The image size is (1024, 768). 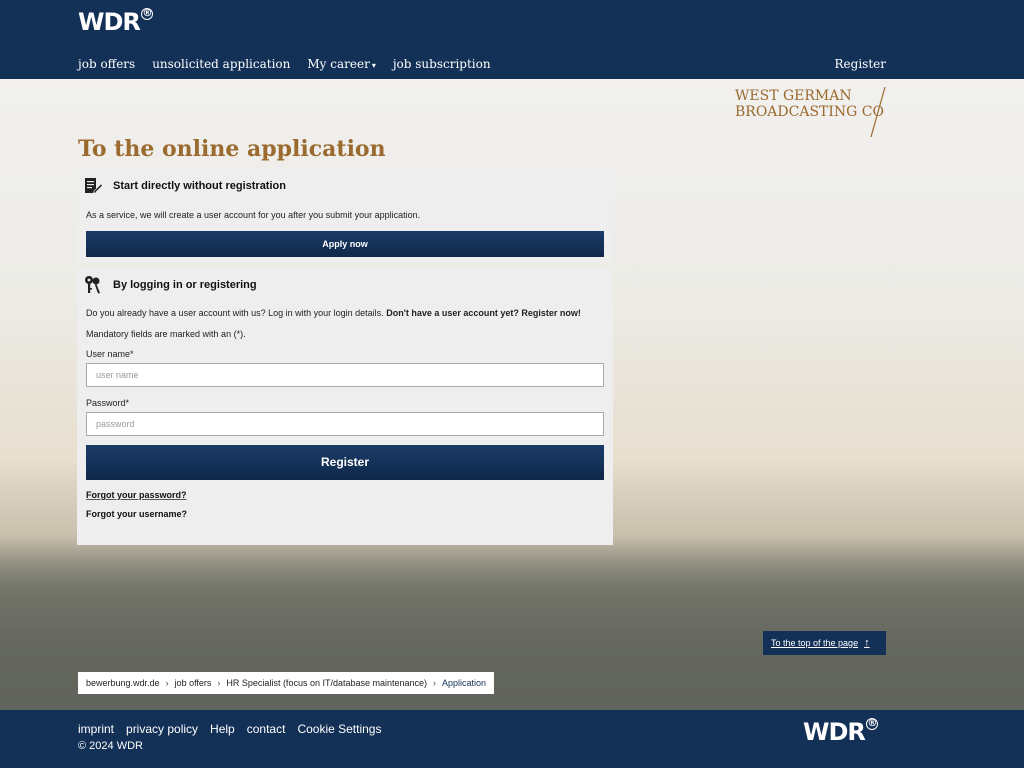 I want to click on footer-help-link: Help, so click(x=222, y=729).